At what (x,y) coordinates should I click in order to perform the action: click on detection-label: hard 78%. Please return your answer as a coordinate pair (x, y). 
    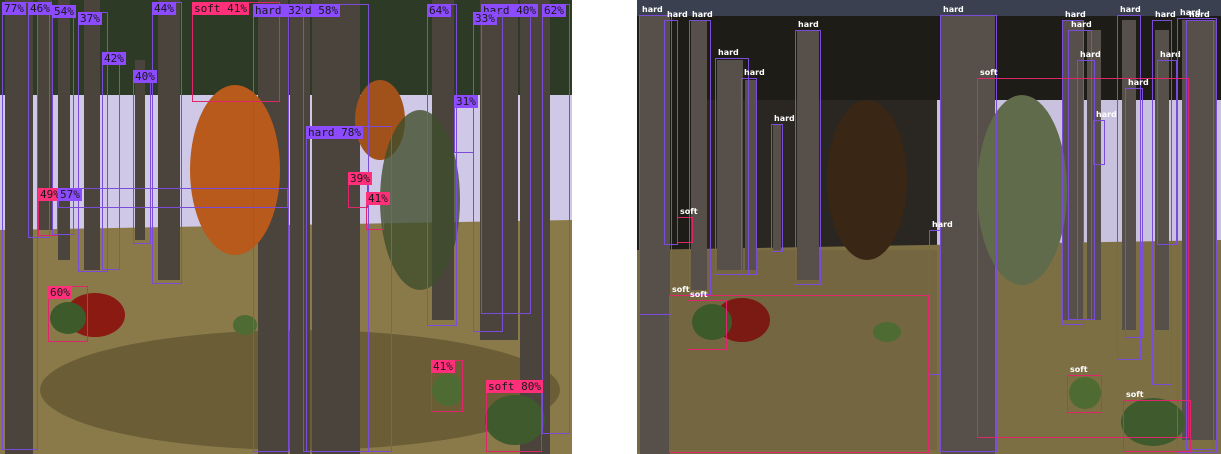
    Looking at the image, I should click on (334, 132).